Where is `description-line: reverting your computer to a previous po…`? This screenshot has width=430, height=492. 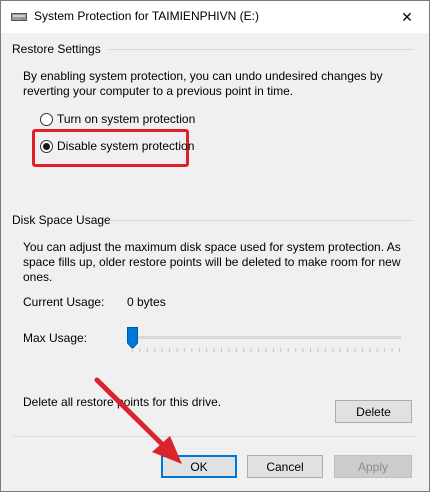 description-line: reverting your computer to a previous po… is located at coordinates (158, 91).